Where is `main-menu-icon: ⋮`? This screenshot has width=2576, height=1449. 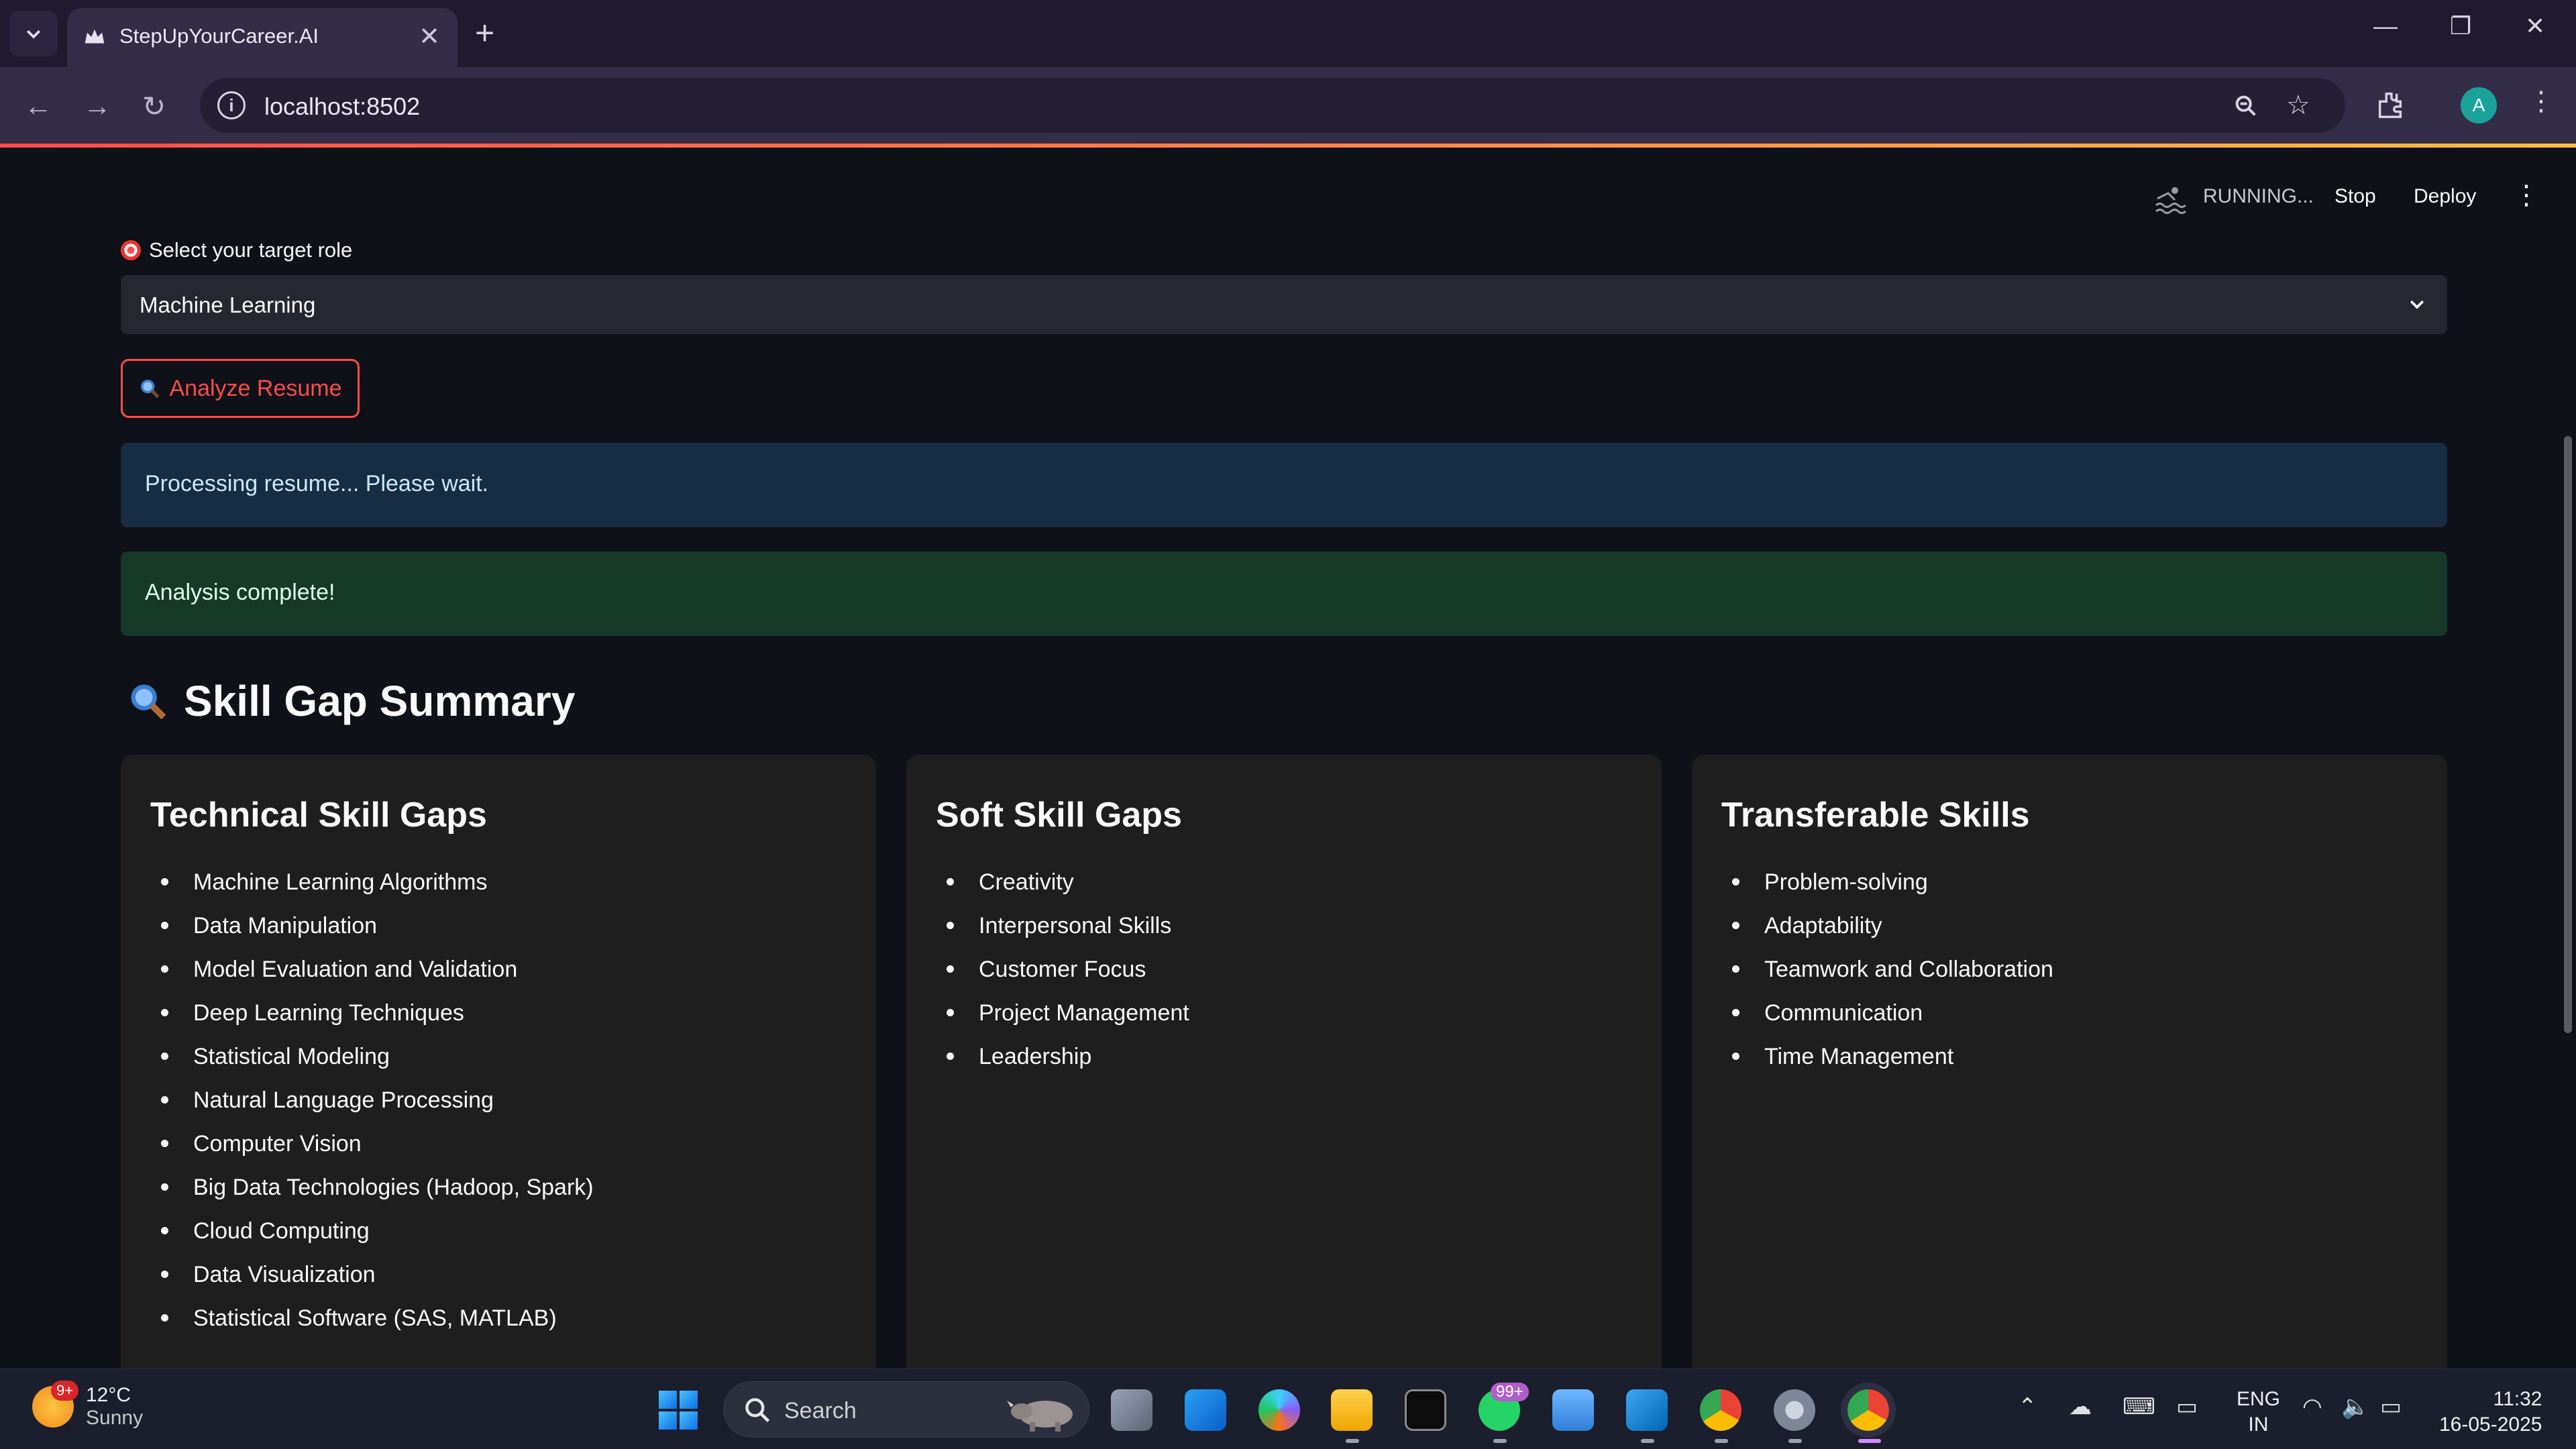 main-menu-icon: ⋮ is located at coordinates (2526, 195).